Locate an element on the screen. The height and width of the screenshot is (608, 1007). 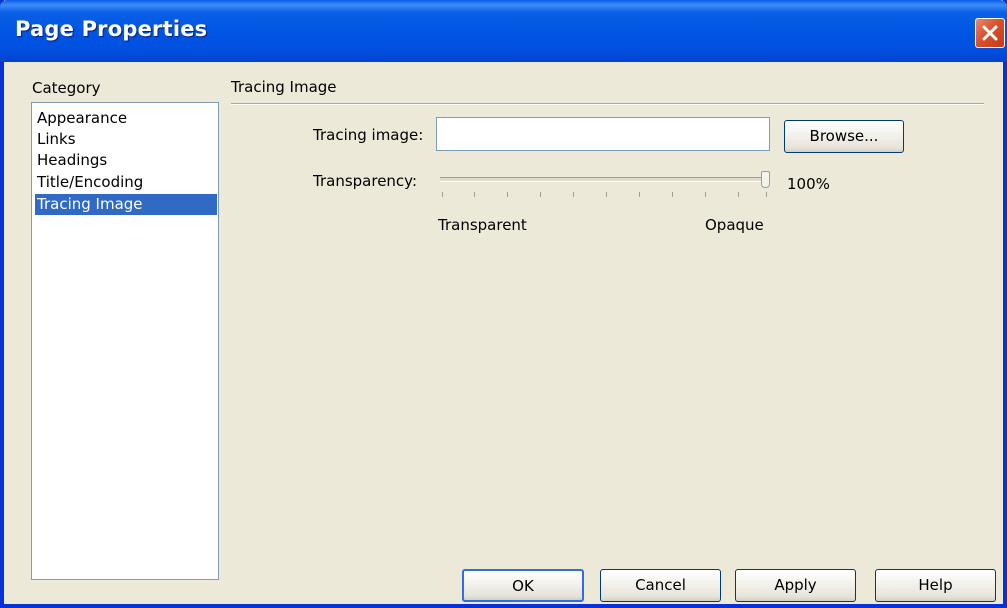
apply-button: Apply is located at coordinates (795, 585).